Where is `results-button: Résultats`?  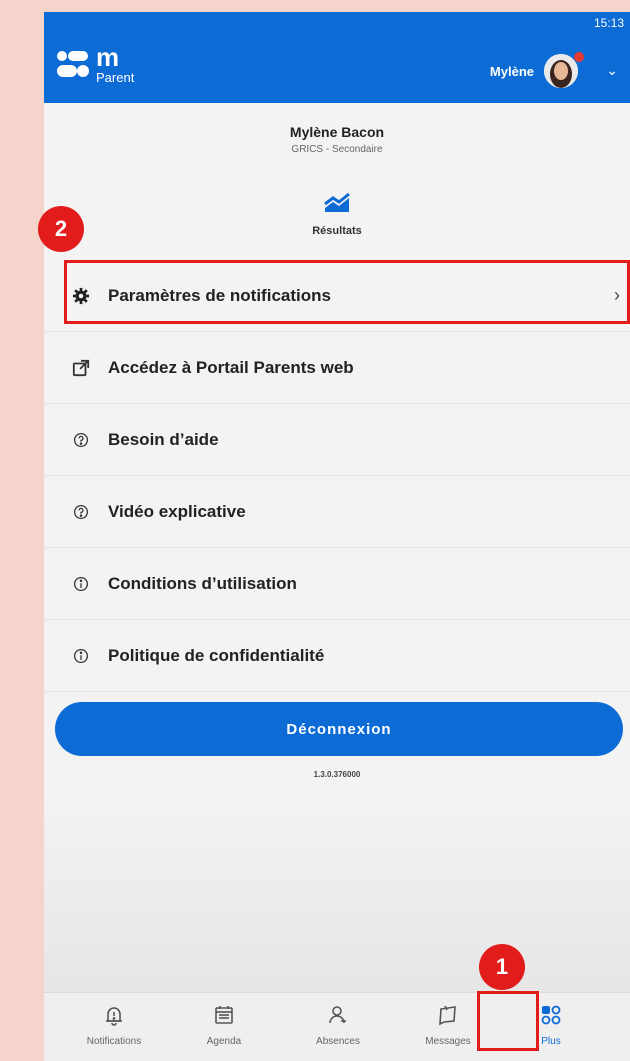 results-button: Résultats is located at coordinates (337, 213).